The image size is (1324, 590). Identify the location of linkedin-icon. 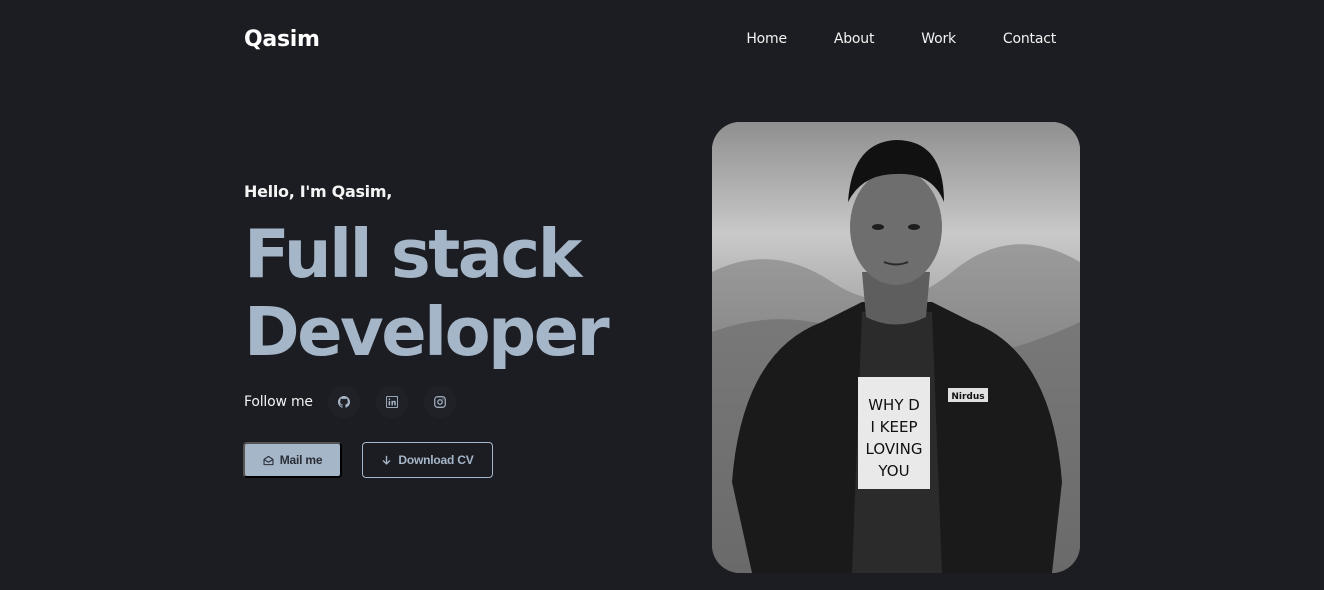
(391, 402).